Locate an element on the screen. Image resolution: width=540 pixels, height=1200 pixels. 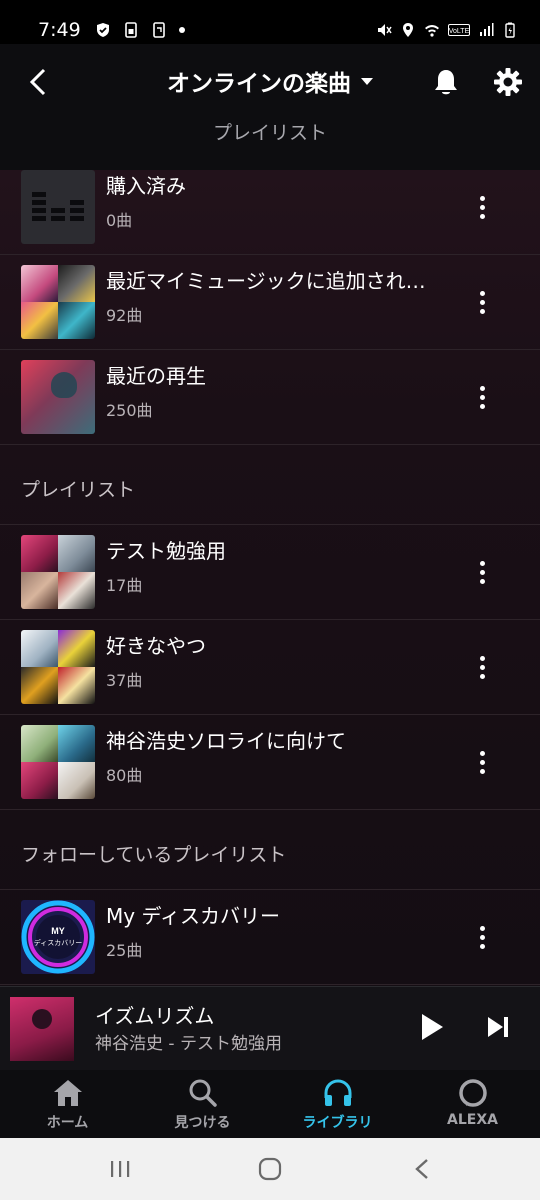
play-icon is located at coordinates (432, 1027).